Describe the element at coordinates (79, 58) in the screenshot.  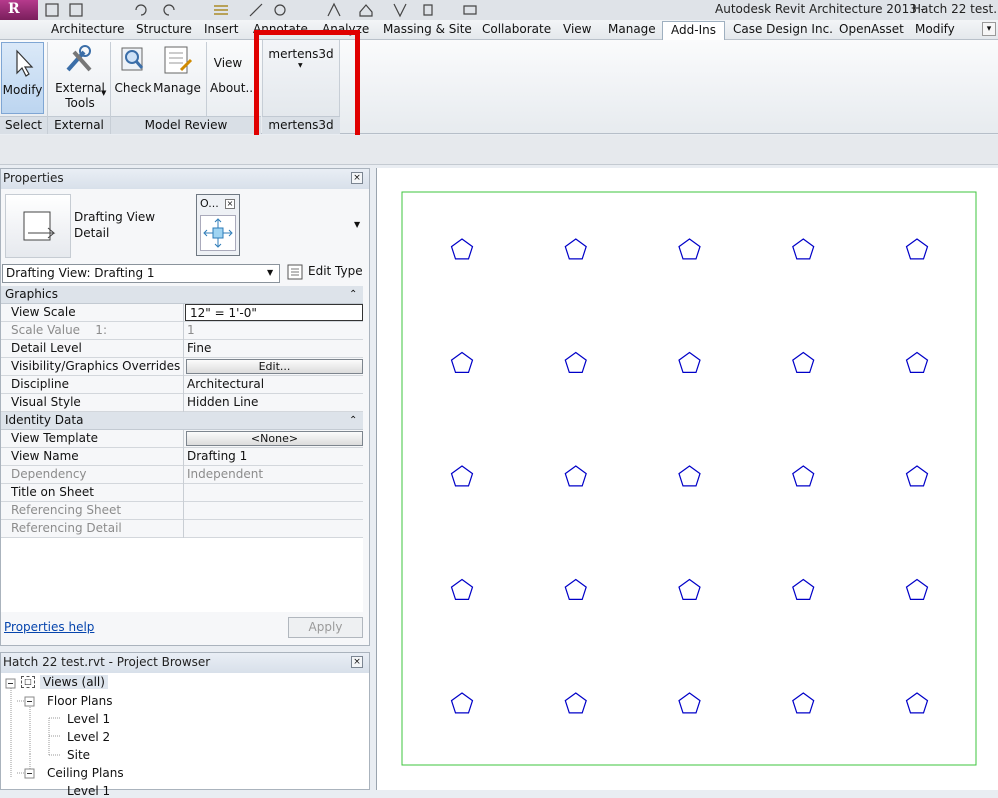
I see `external-tools-icon` at that location.